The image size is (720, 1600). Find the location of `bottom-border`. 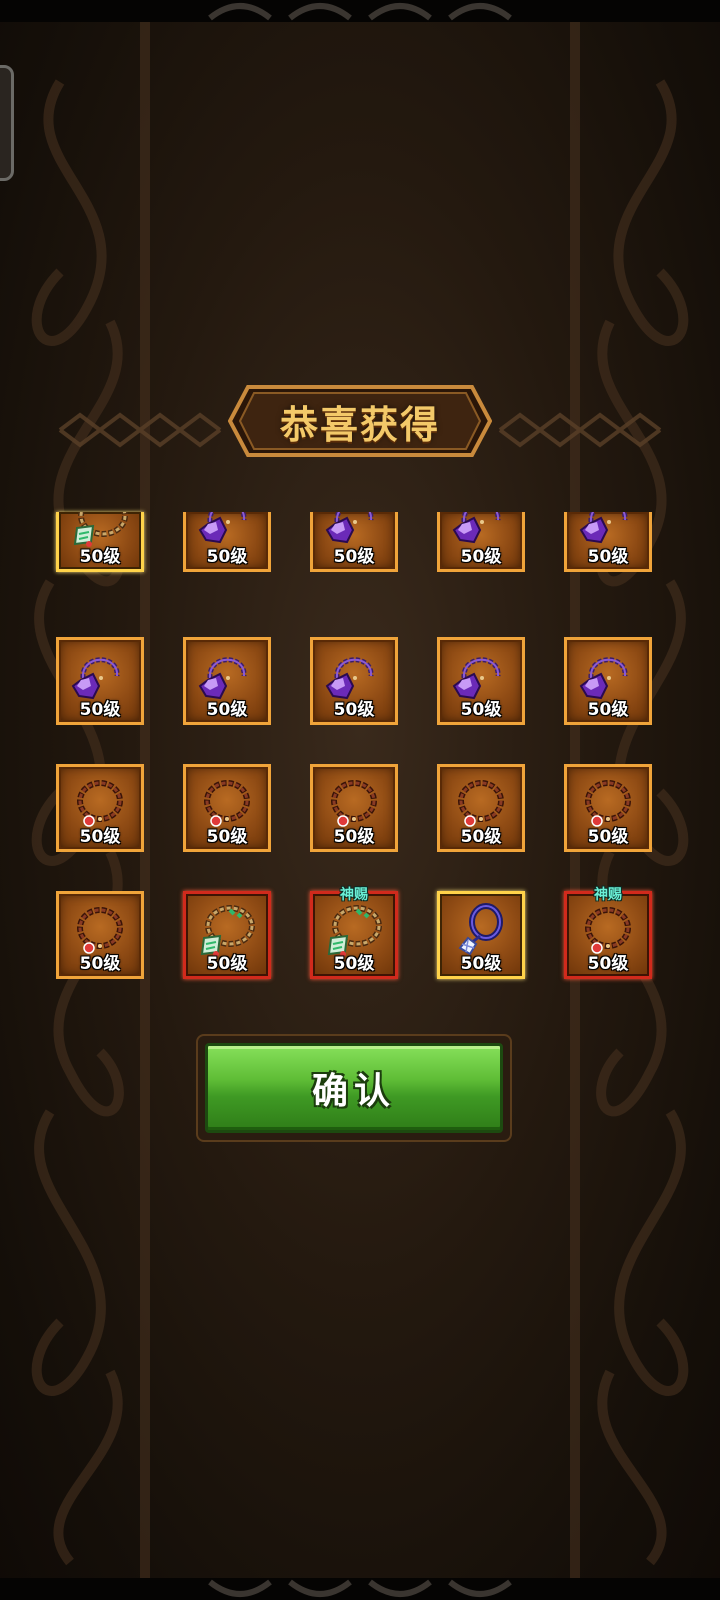

bottom-border is located at coordinates (360, 1589).